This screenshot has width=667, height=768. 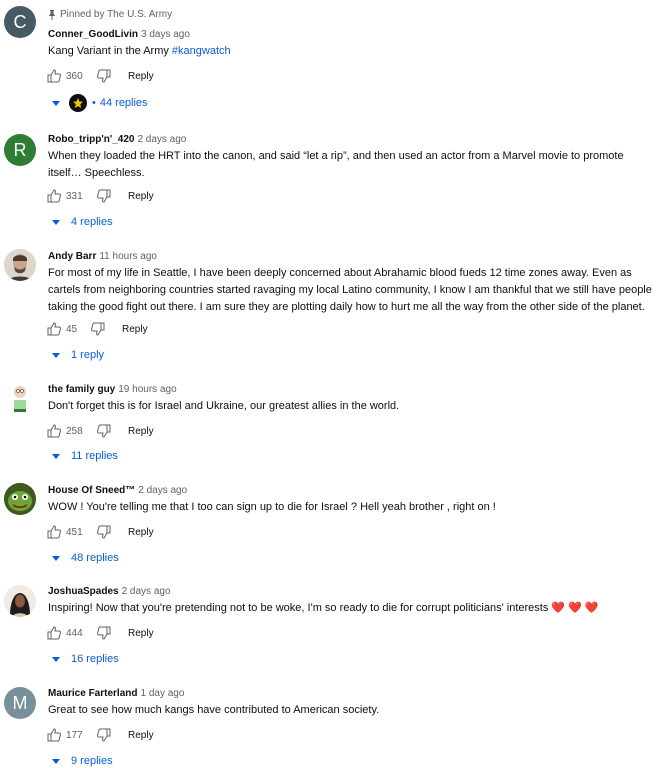 I want to click on like-count: 451, so click(x=74, y=532).